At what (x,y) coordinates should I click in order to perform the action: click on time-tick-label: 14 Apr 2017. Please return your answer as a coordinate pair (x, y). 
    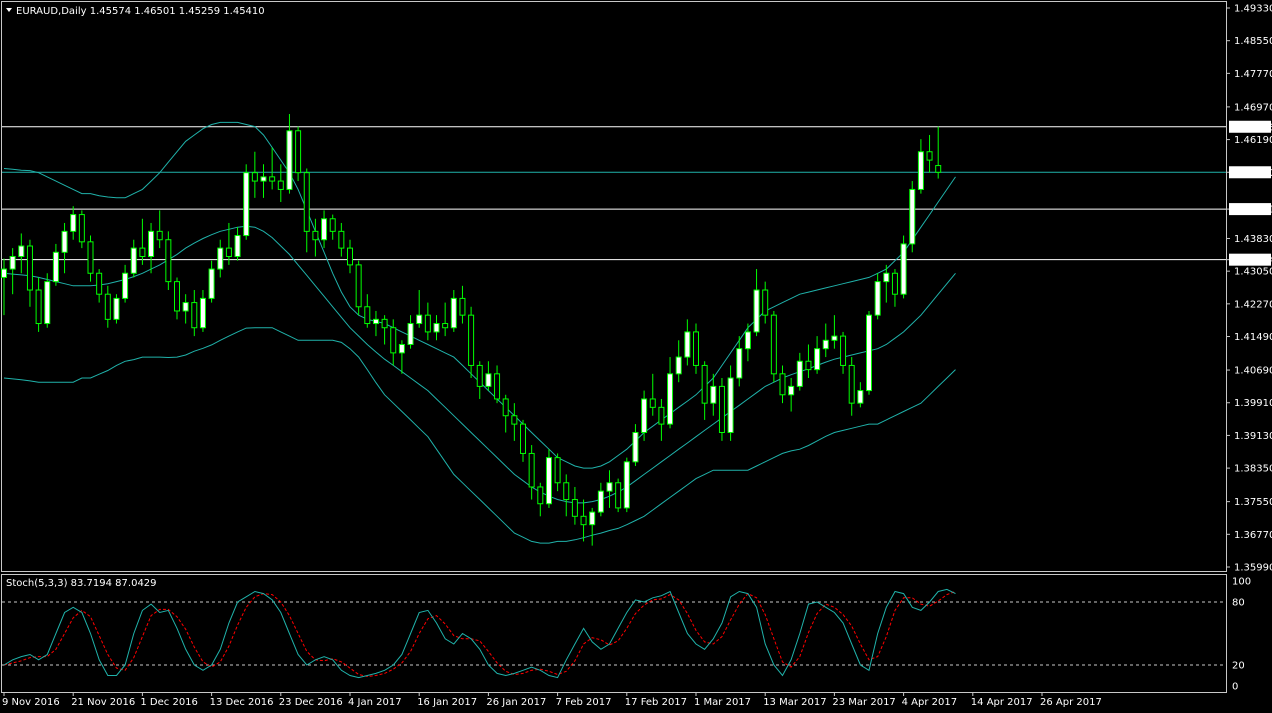
    Looking at the image, I should click on (1002, 702).